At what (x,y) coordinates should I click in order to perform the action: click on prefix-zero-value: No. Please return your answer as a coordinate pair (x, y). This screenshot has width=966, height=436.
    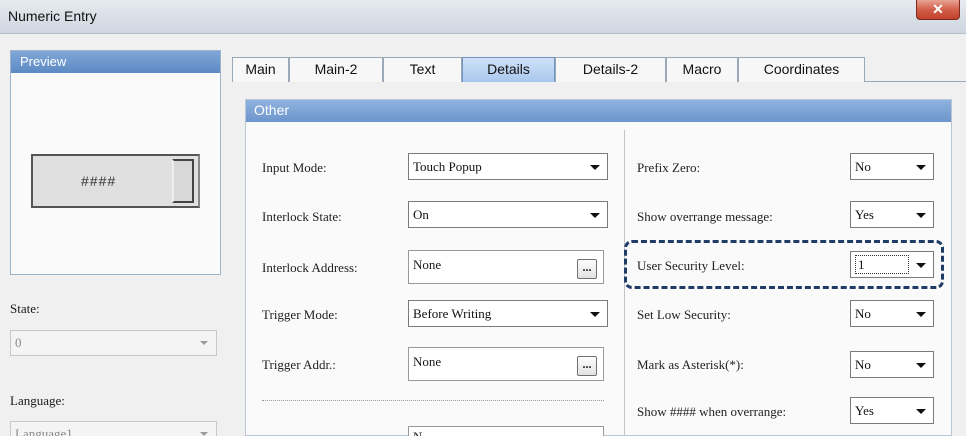
    Looking at the image, I should click on (863, 166).